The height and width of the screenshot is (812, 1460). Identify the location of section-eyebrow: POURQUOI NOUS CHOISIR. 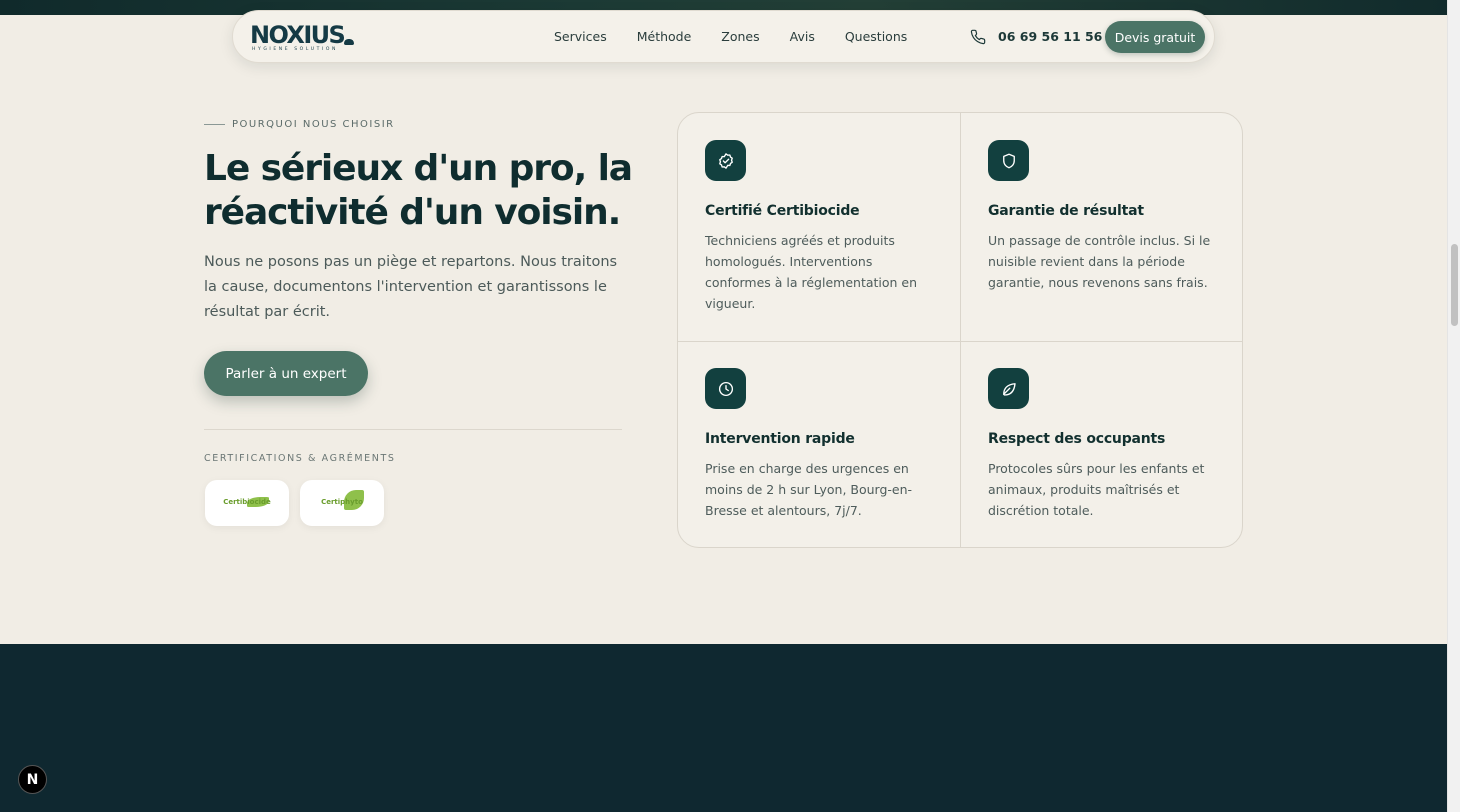
(299, 124).